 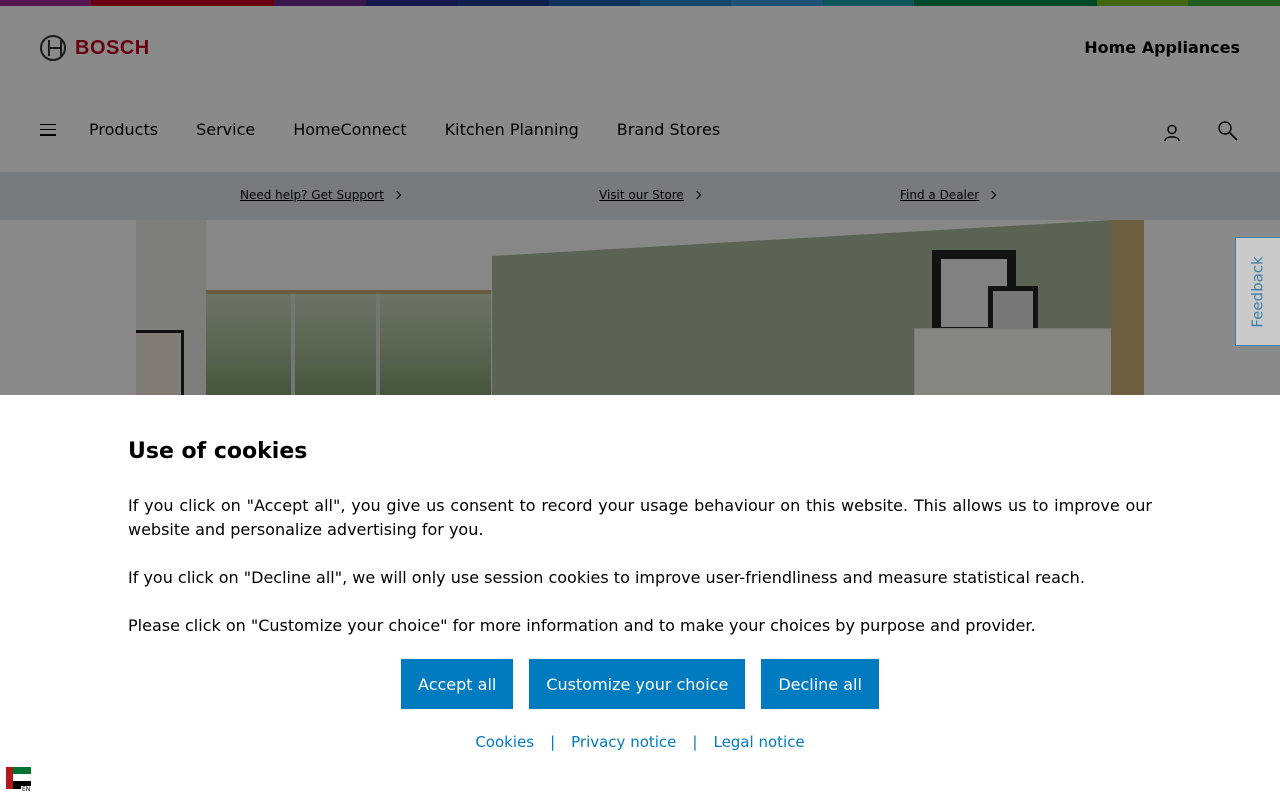 I want to click on accept-all-button: Accept all, so click(x=457, y=684).